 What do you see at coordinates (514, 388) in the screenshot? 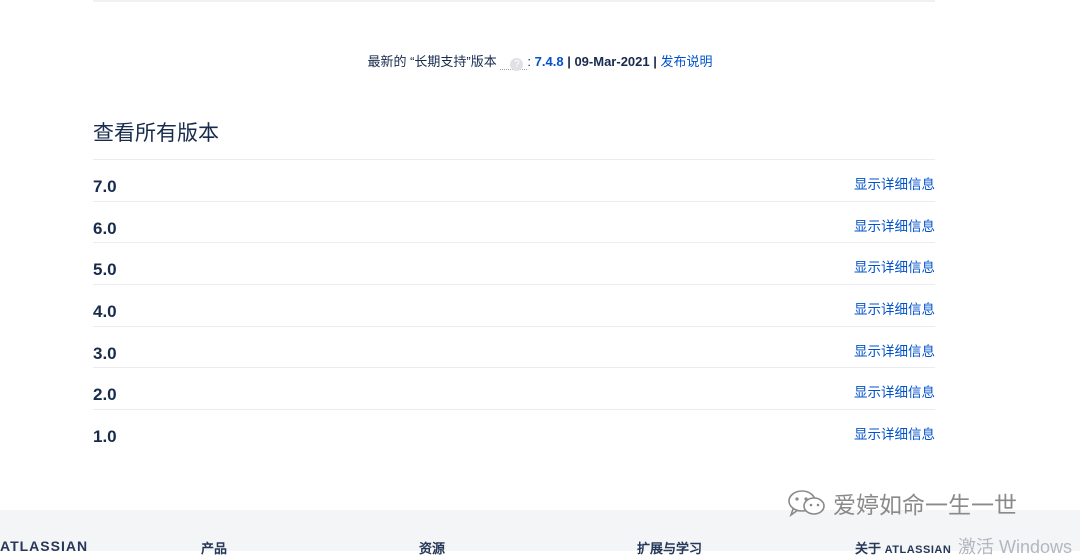
I see `version-row: 2.0 显示详细信息` at bounding box center [514, 388].